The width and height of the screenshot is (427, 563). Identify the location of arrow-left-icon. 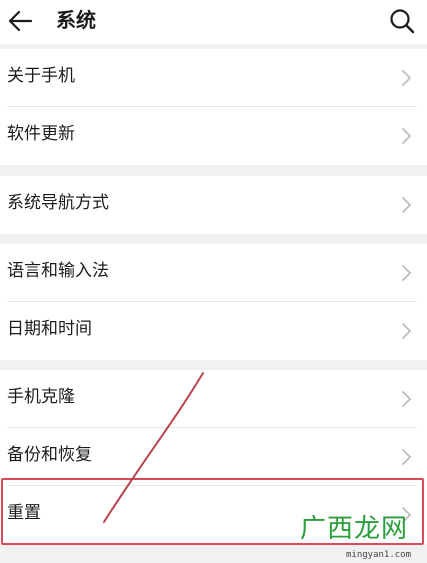
(20, 21).